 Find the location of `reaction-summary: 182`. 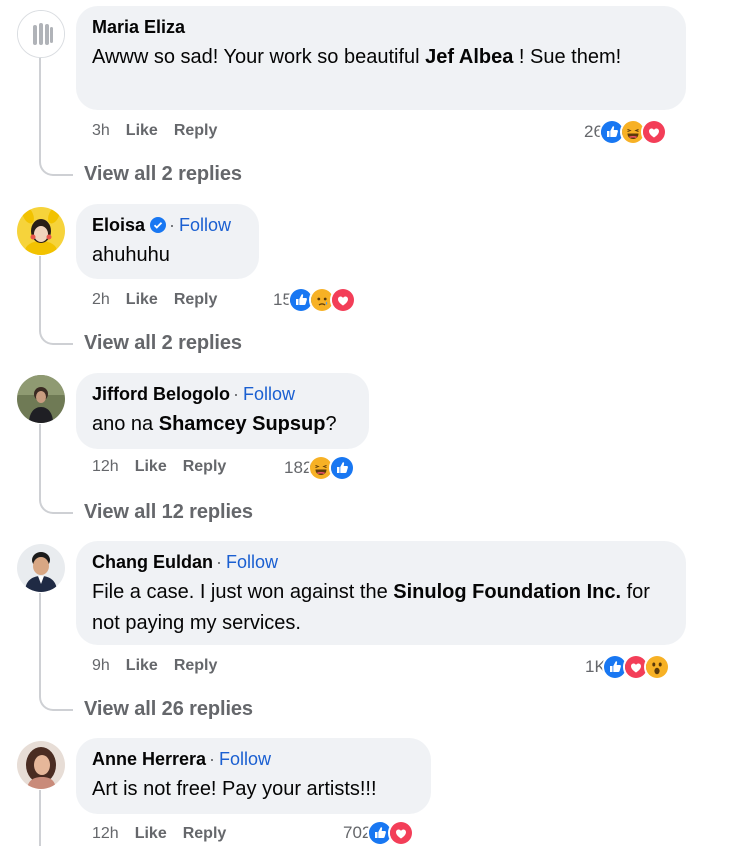

reaction-summary: 182 is located at coordinates (320, 468).